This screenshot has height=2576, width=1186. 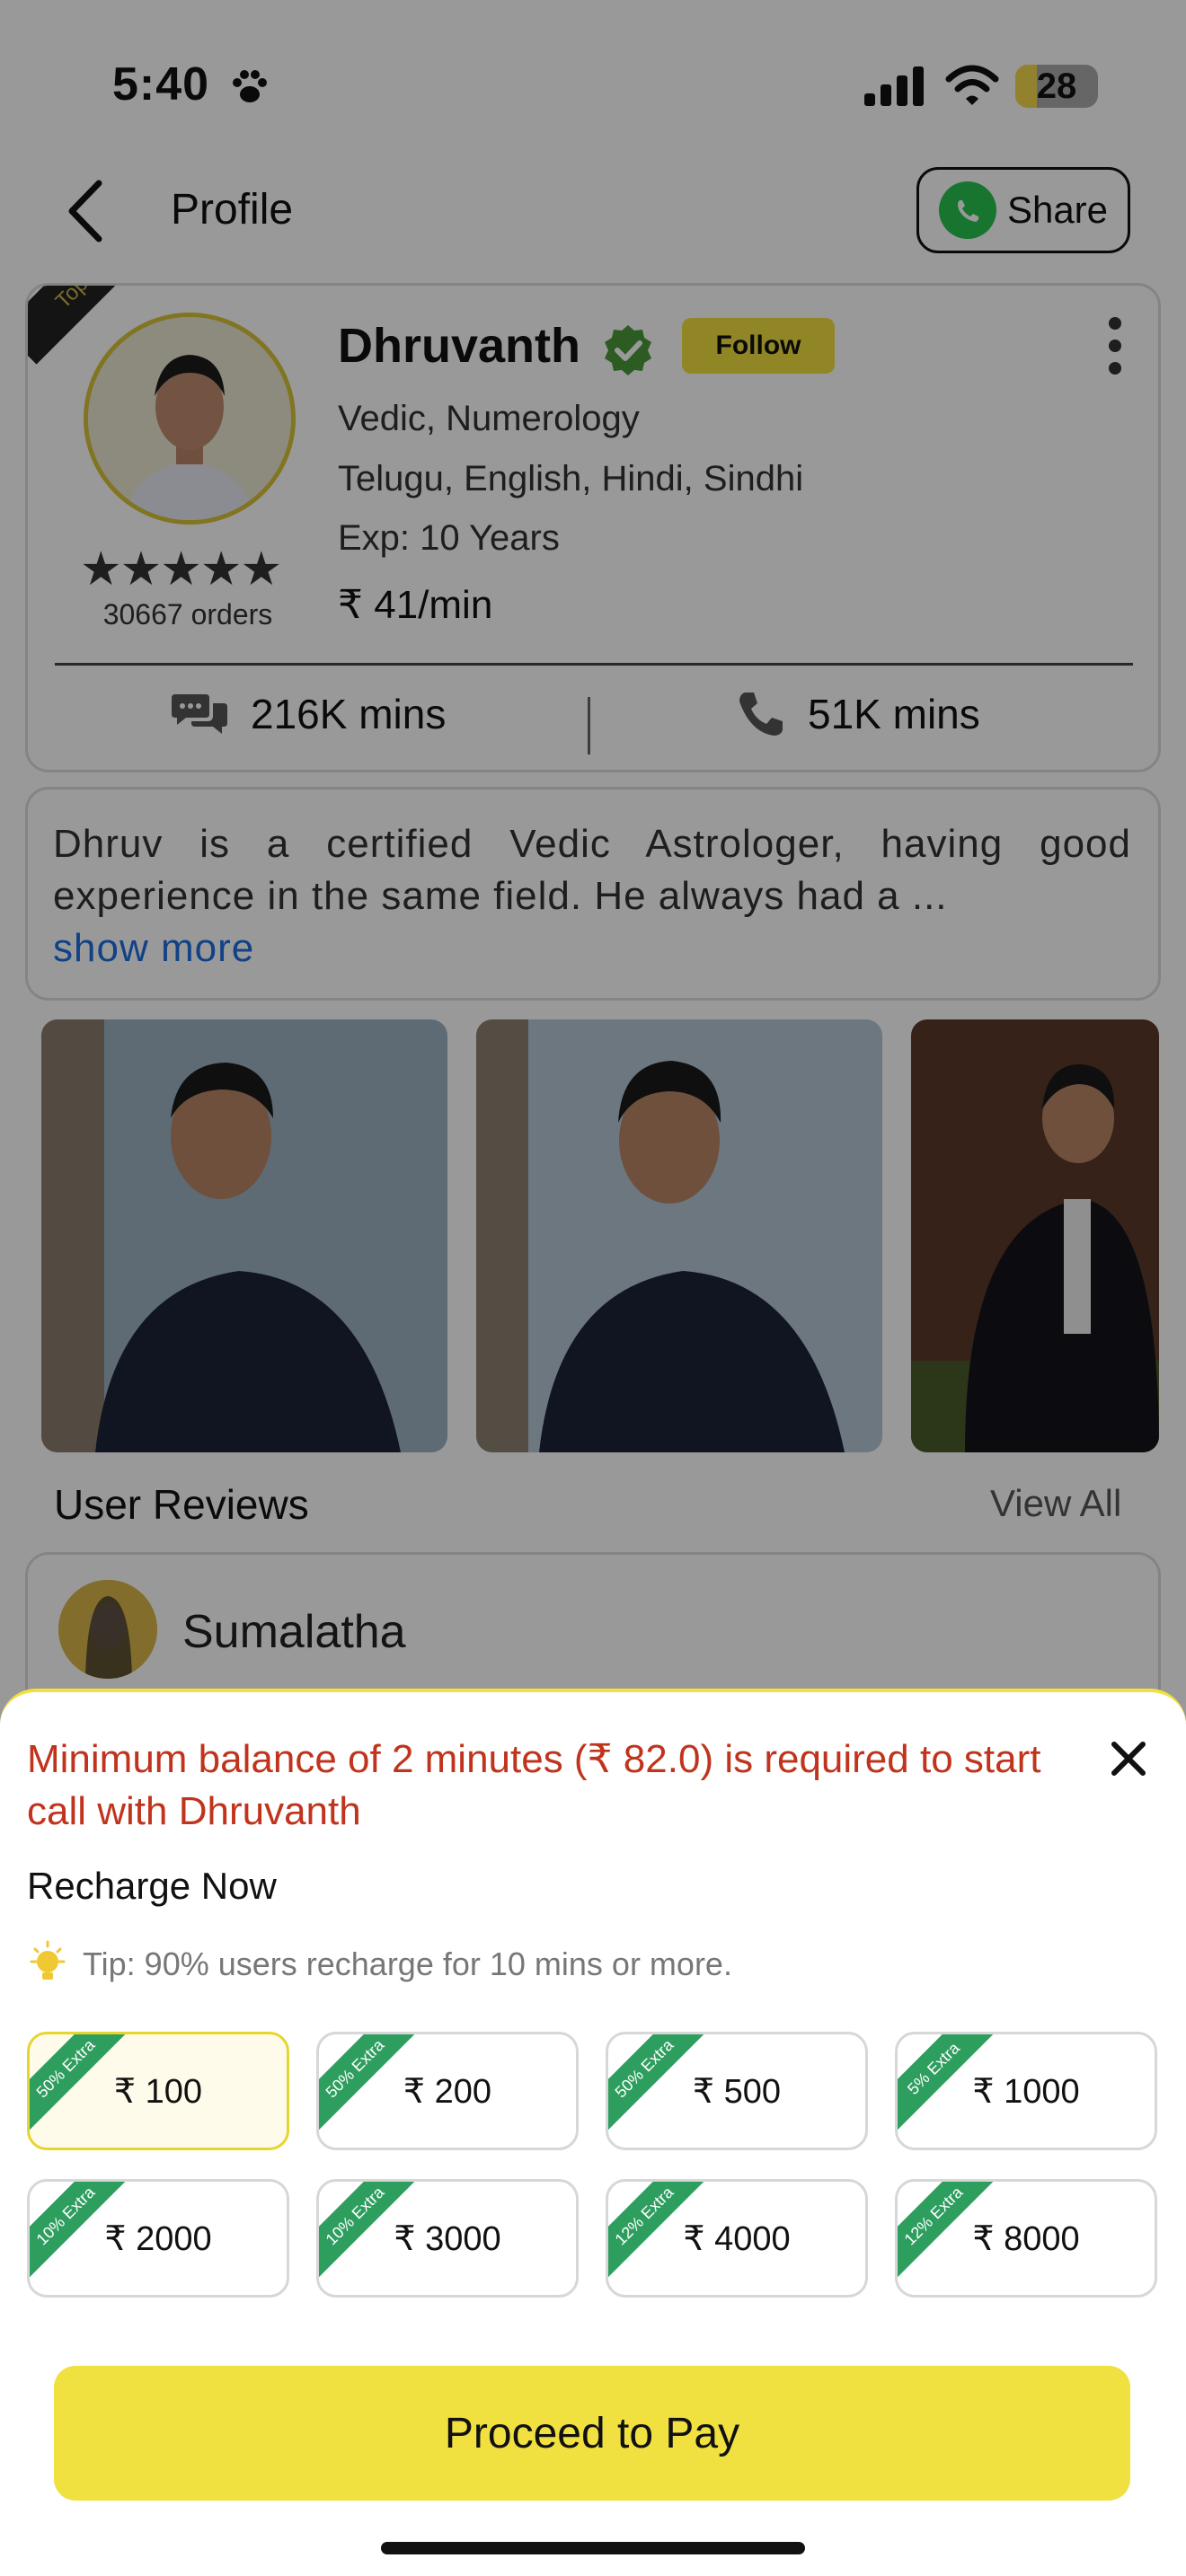 What do you see at coordinates (592, 2433) in the screenshot?
I see `proceed-to-pay-button: Proceed to Pay` at bounding box center [592, 2433].